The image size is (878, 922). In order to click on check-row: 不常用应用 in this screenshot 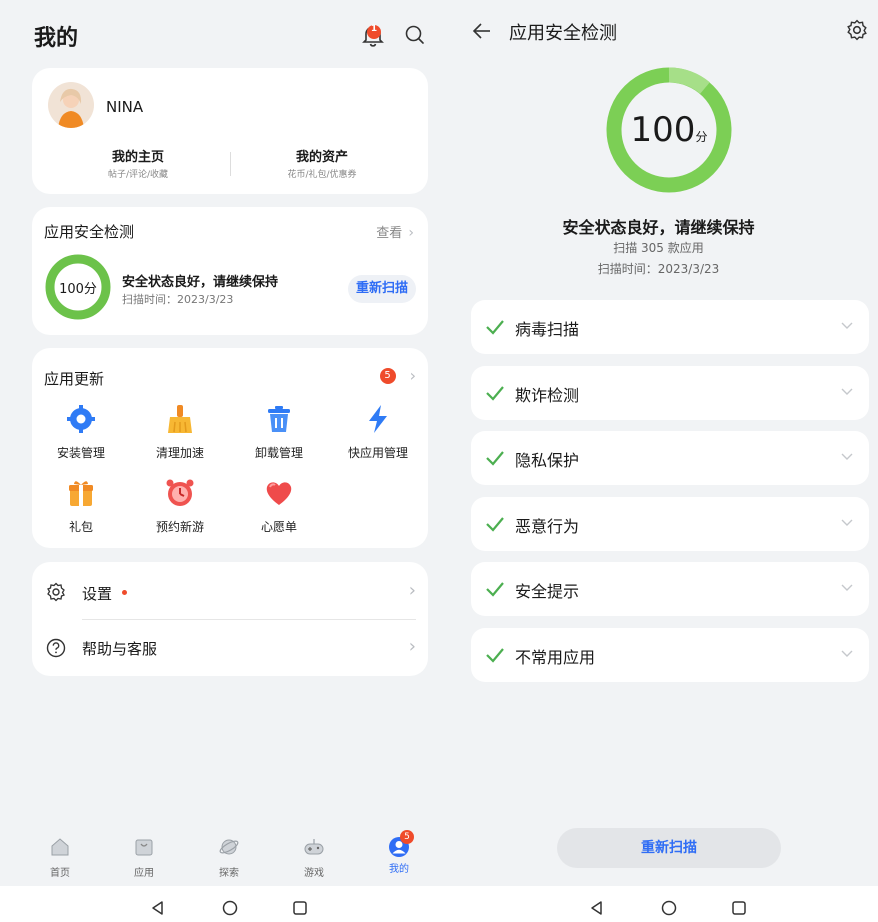, I will do `click(670, 654)`.